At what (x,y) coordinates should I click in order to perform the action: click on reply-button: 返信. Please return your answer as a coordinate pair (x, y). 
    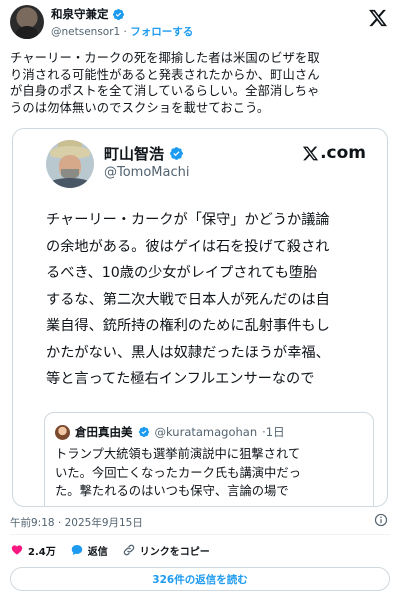
    Looking at the image, I should click on (89, 550).